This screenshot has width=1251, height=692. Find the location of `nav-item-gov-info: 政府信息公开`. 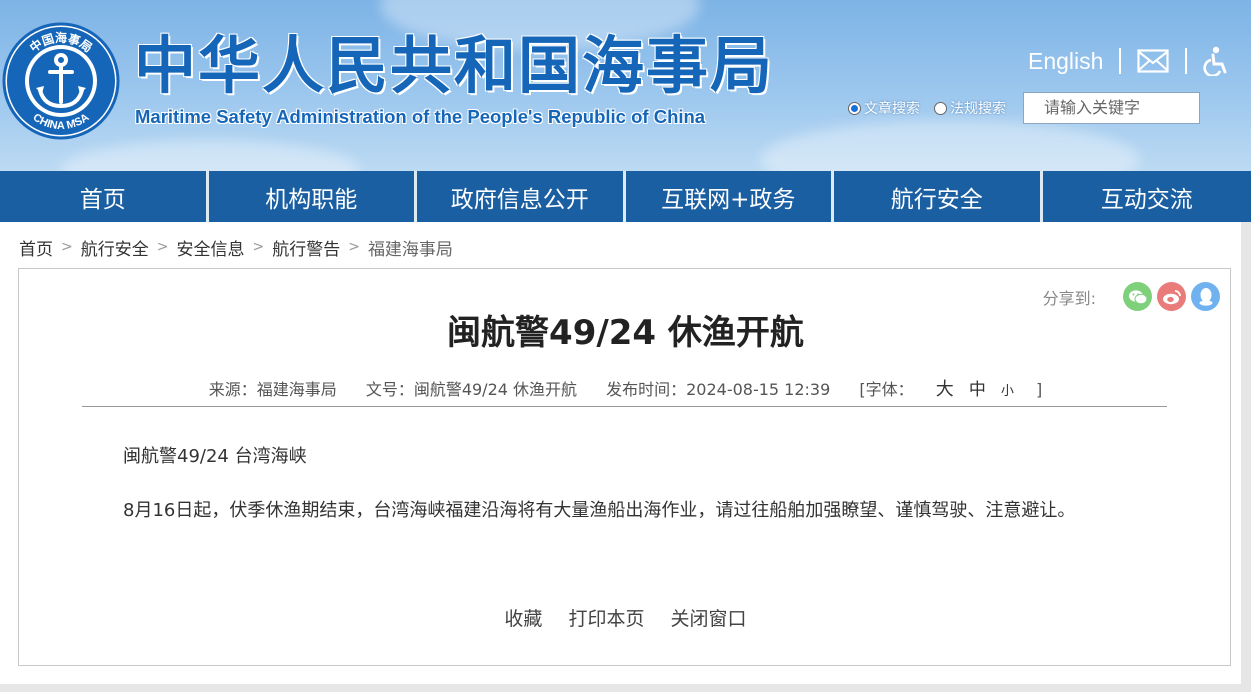

nav-item-gov-info: 政府信息公开 is located at coordinates (520, 196).